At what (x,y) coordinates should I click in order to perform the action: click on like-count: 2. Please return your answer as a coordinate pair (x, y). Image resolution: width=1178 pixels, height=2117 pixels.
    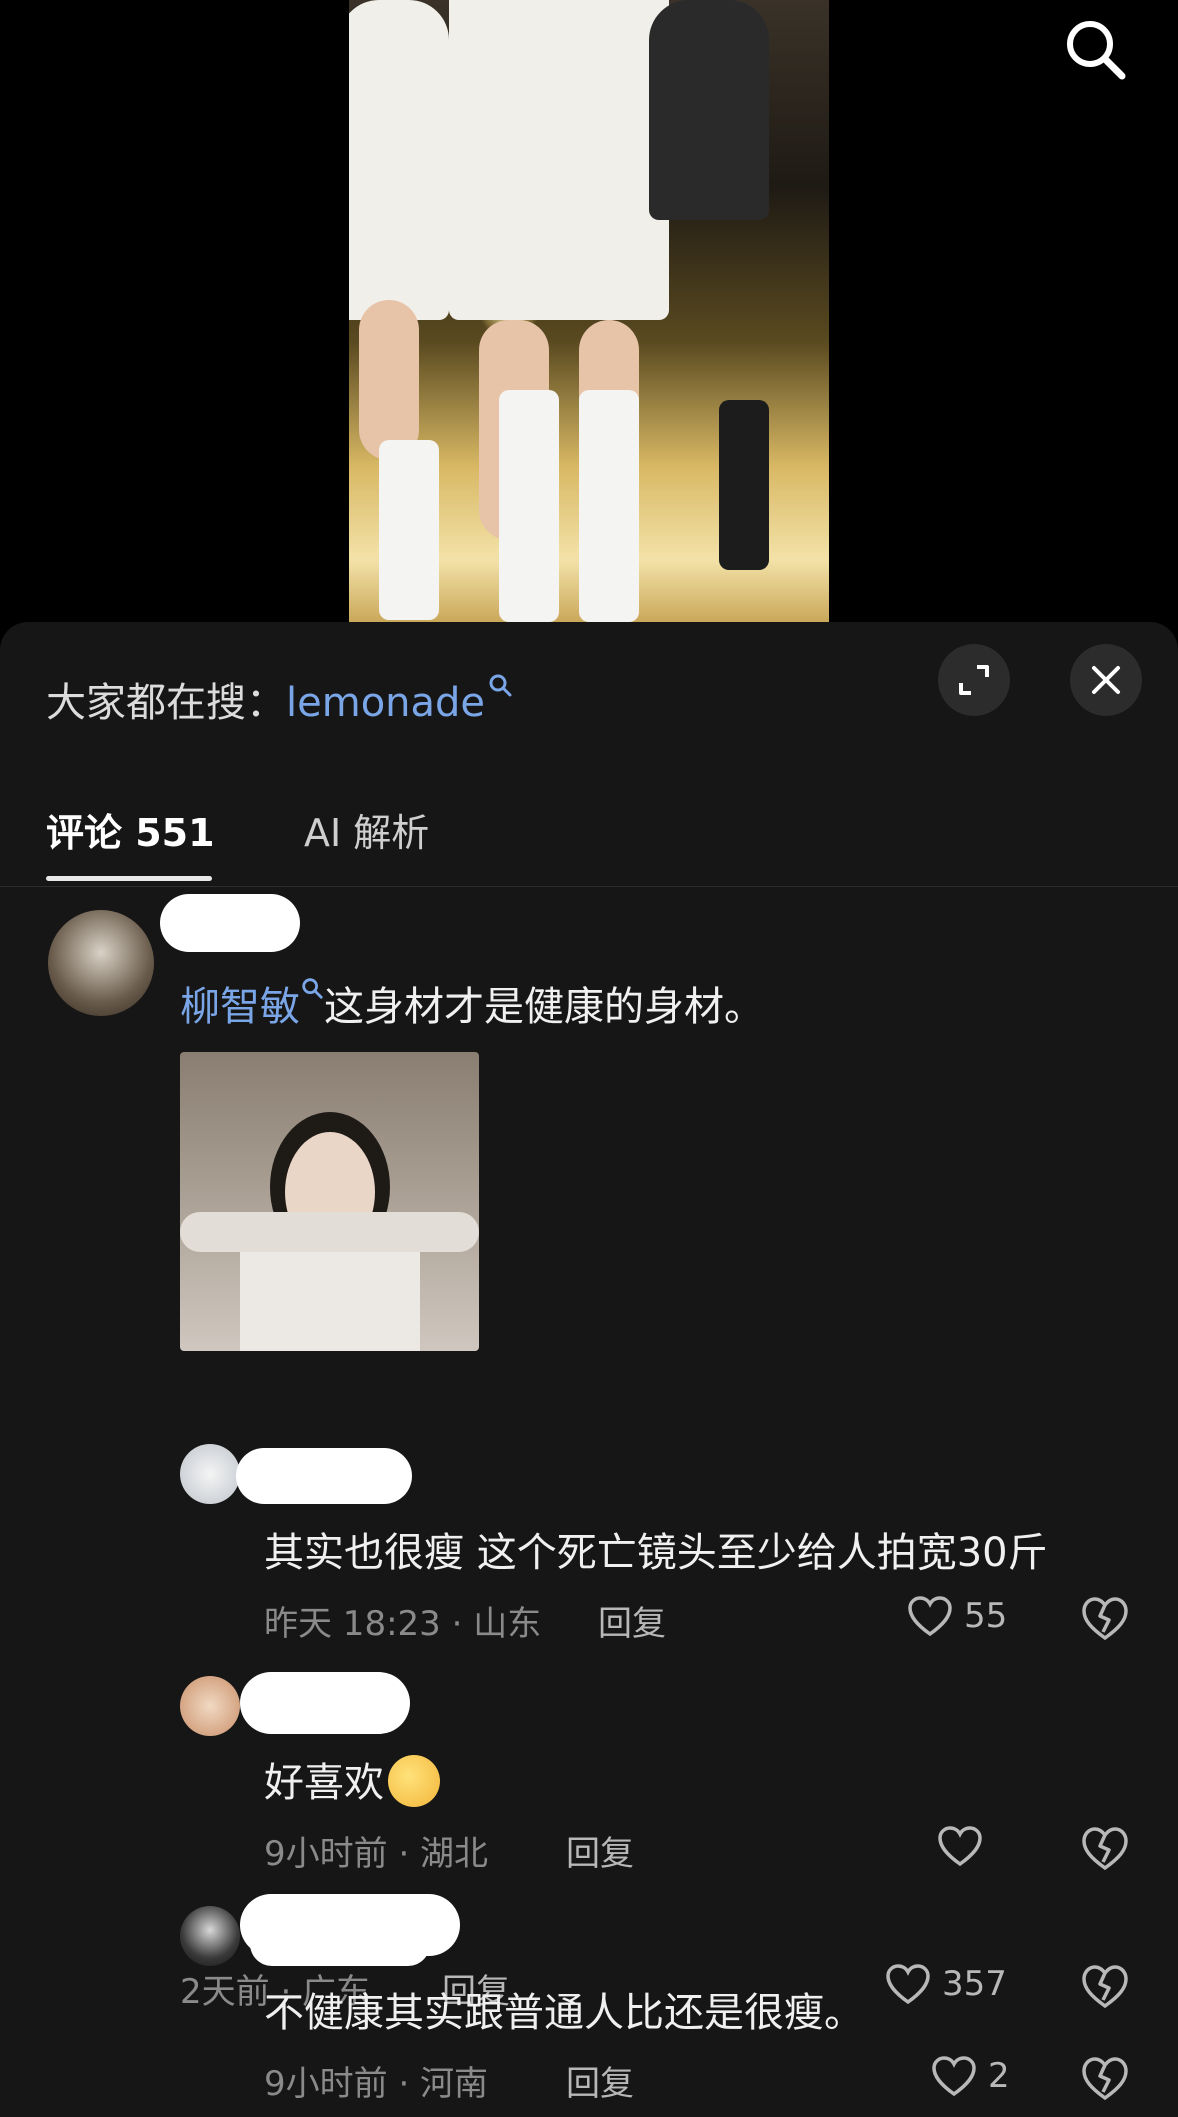
    Looking at the image, I should click on (999, 2076).